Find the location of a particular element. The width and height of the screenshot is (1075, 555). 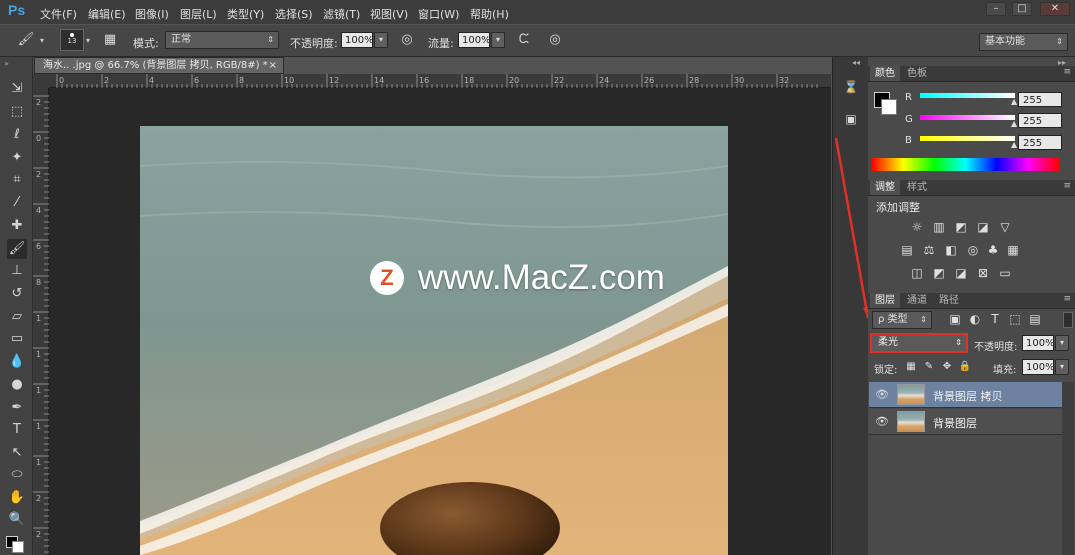

menu-image: 图像(I) is located at coordinates (152, 14).